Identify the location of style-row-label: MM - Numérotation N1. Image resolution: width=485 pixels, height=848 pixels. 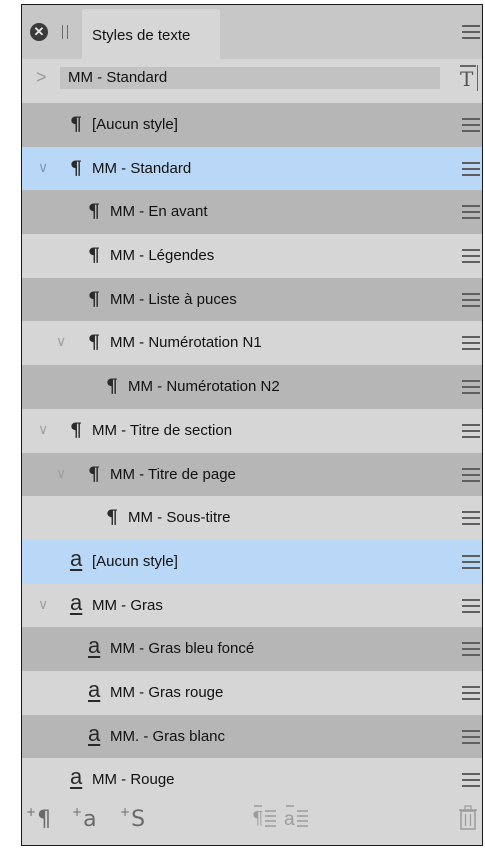
(186, 343).